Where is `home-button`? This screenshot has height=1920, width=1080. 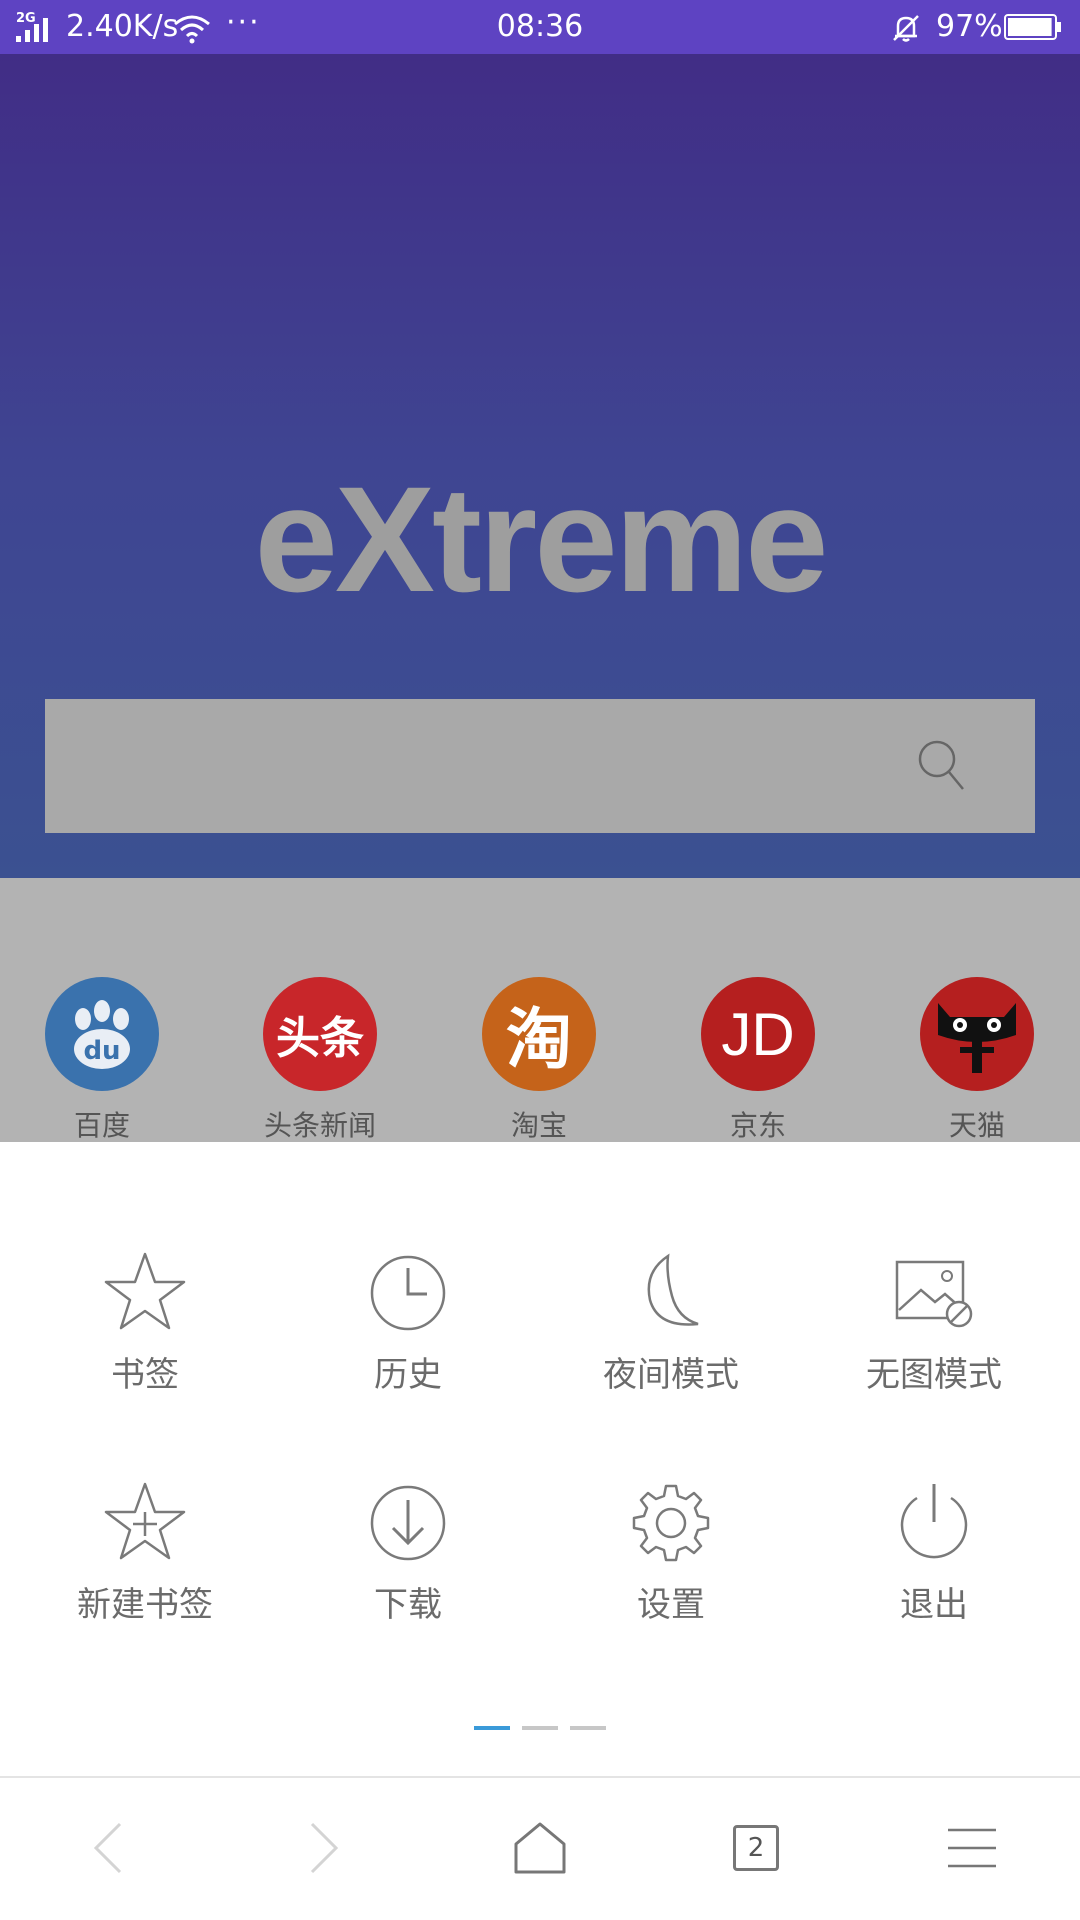 home-button is located at coordinates (540, 1848).